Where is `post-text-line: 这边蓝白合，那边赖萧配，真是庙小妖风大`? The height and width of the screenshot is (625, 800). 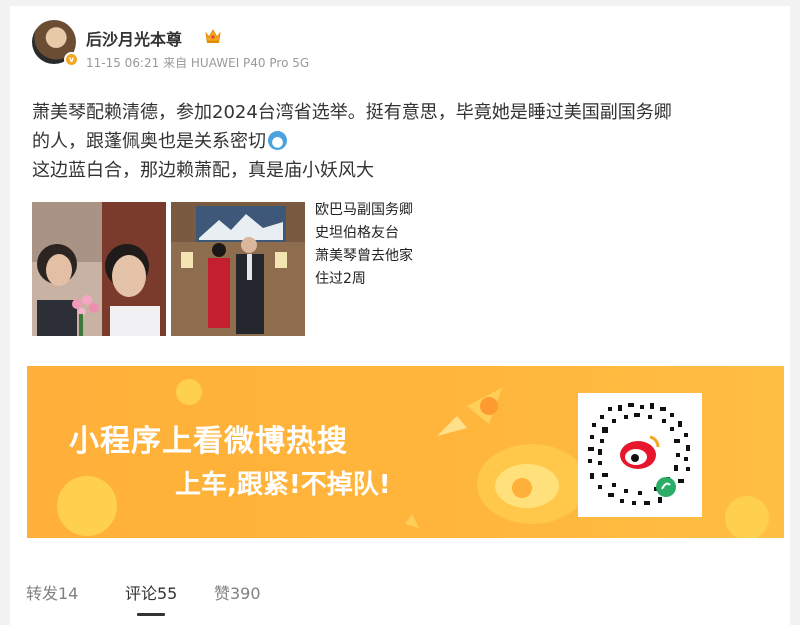
post-text-line: 这边蓝白合，那边赖萧配，真是庙小妖风大 is located at coordinates (203, 170).